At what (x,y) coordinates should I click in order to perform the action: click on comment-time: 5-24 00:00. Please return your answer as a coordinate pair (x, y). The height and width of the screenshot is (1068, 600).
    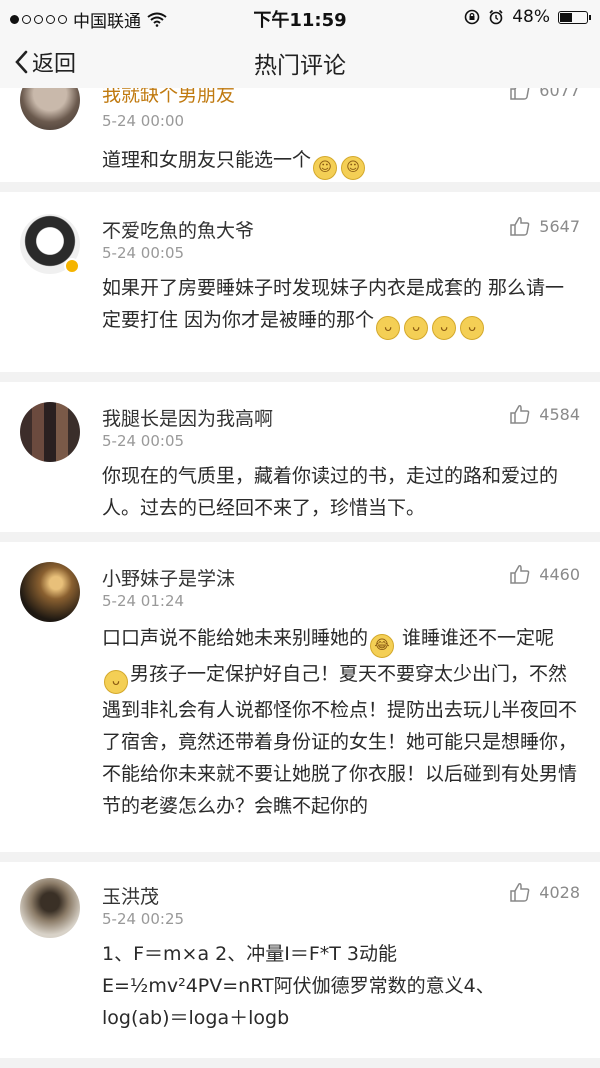
    Looking at the image, I should click on (143, 121).